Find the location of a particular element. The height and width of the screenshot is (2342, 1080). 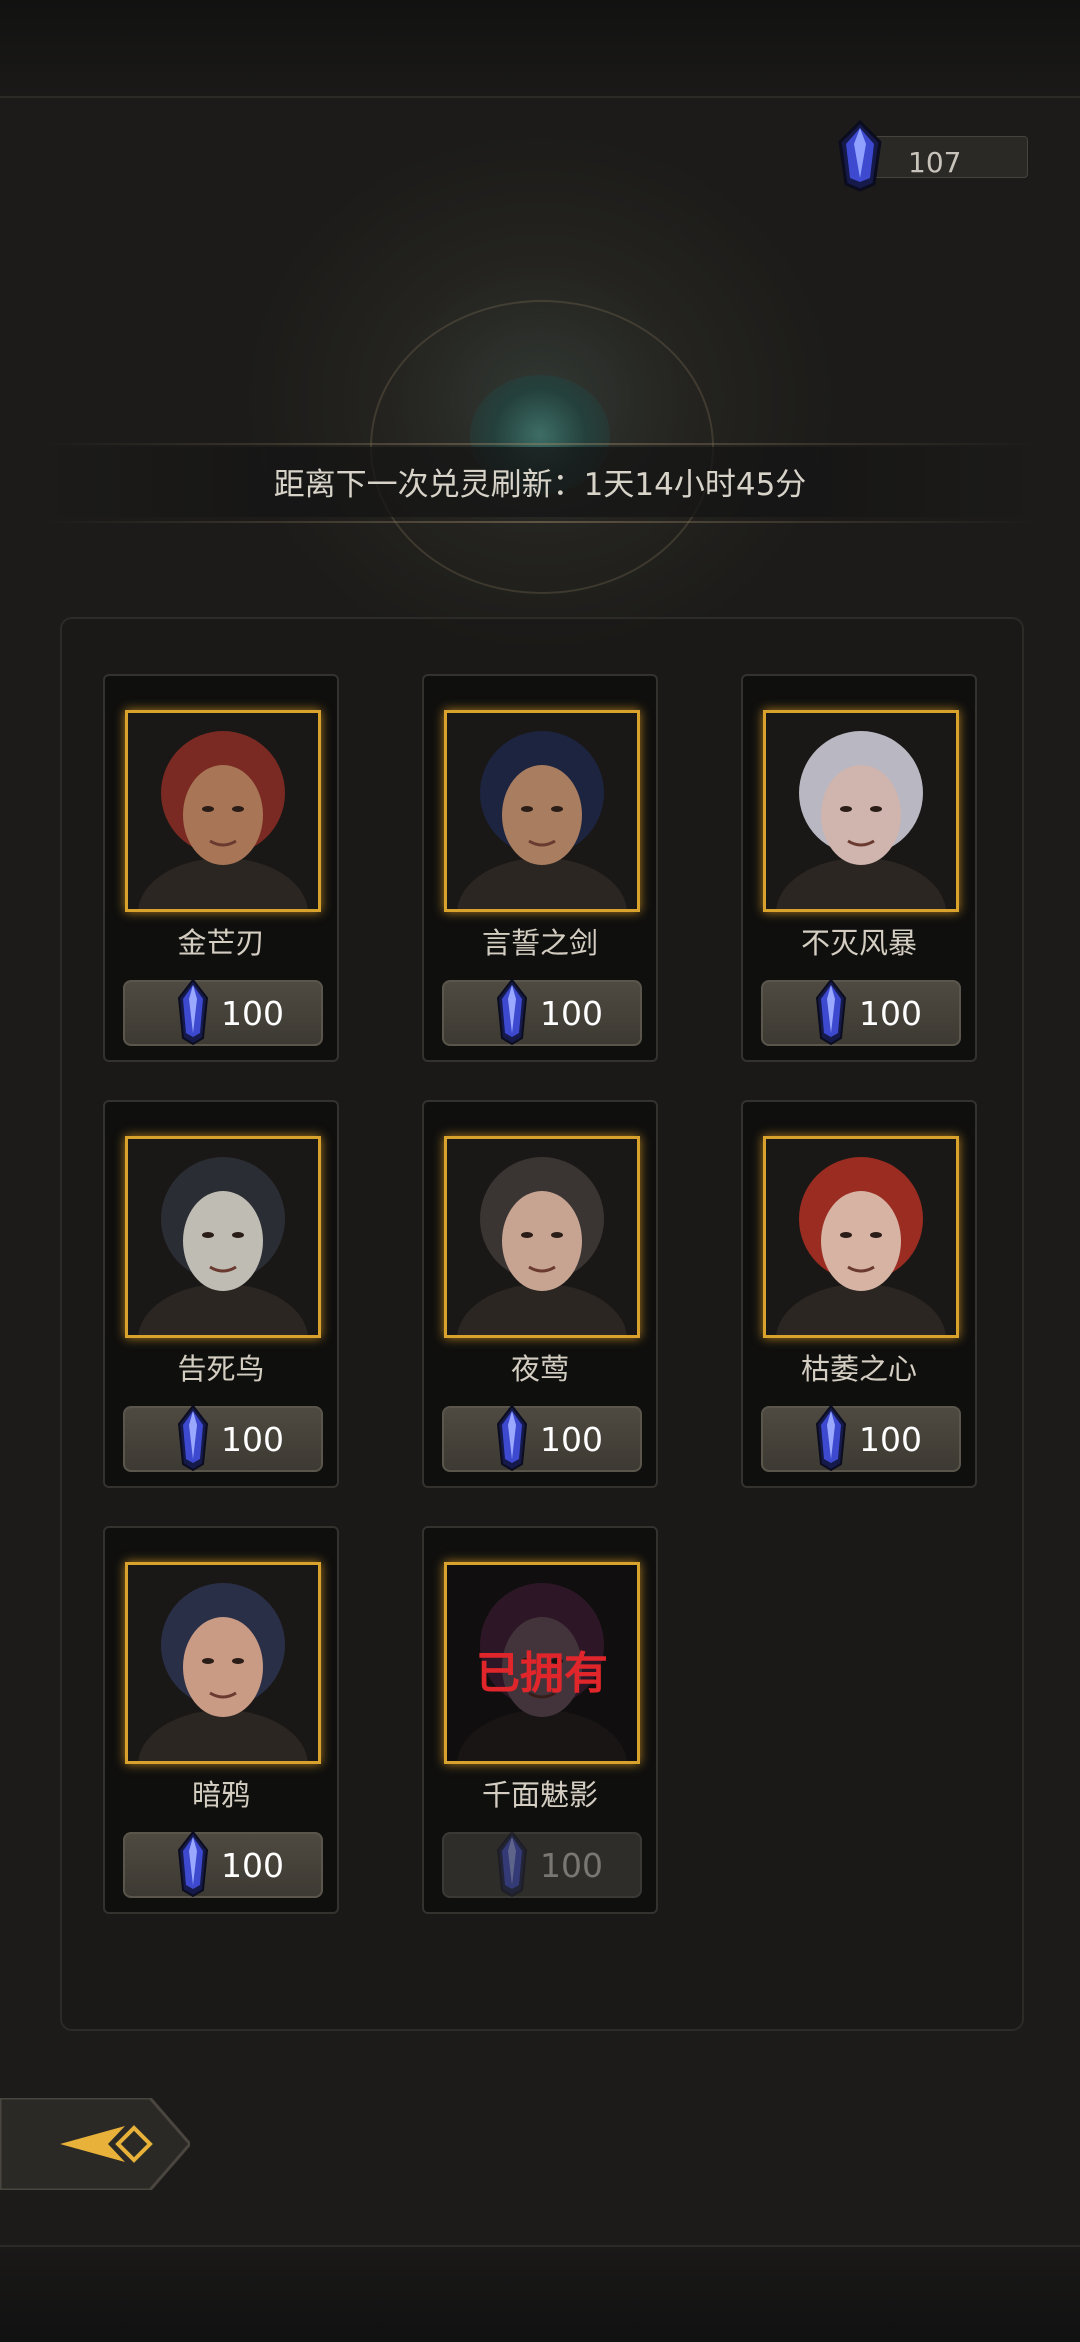

hero-name: 千面魅影 is located at coordinates (539, 1795).